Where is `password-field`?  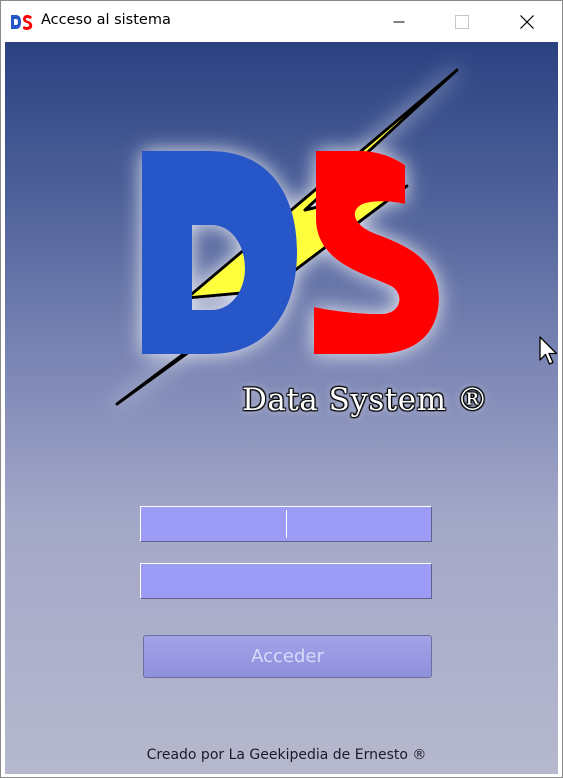 password-field is located at coordinates (286, 581).